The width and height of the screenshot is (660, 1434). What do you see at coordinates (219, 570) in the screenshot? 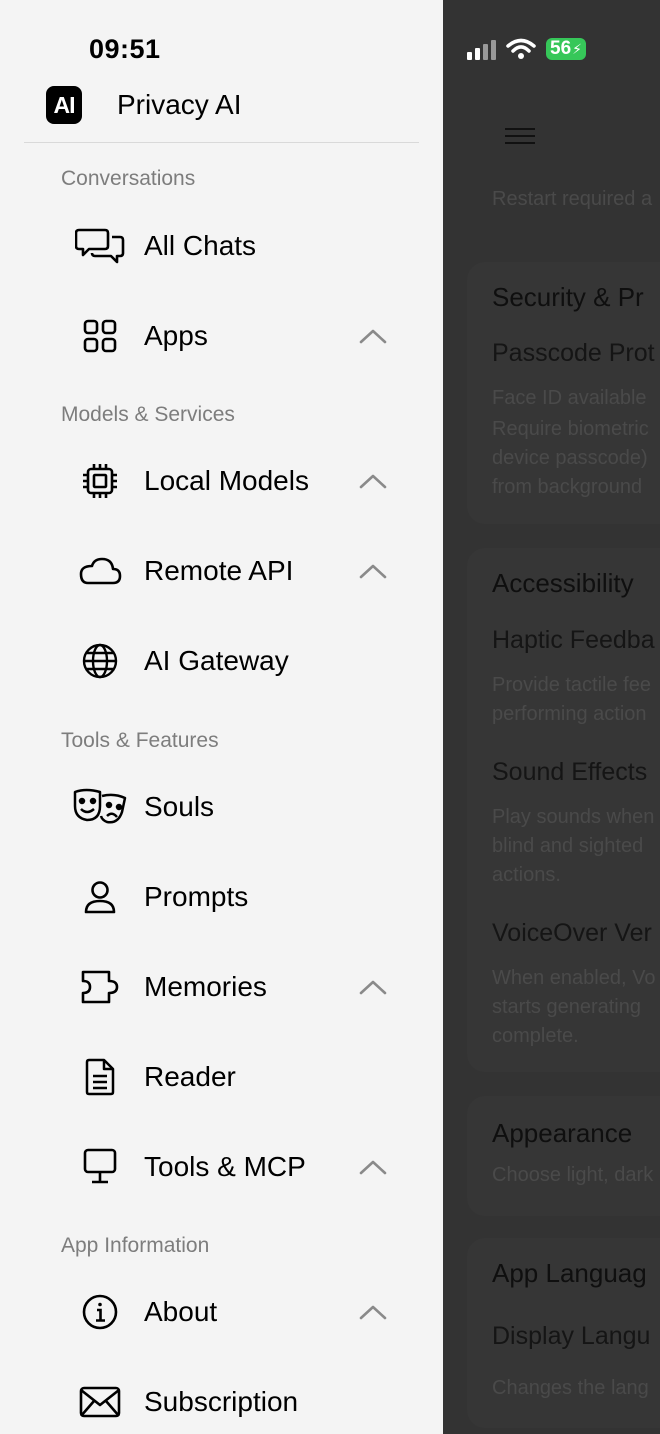
I see `nav-remote-api-label: Remote API` at bounding box center [219, 570].